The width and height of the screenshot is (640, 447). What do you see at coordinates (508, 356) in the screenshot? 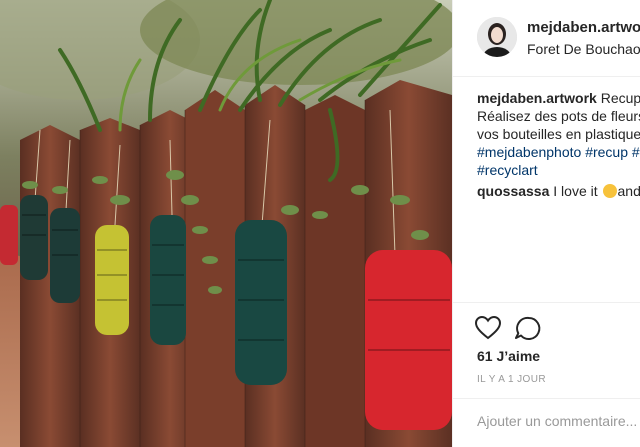
I see `likes-count: 61 J’aime` at bounding box center [508, 356].